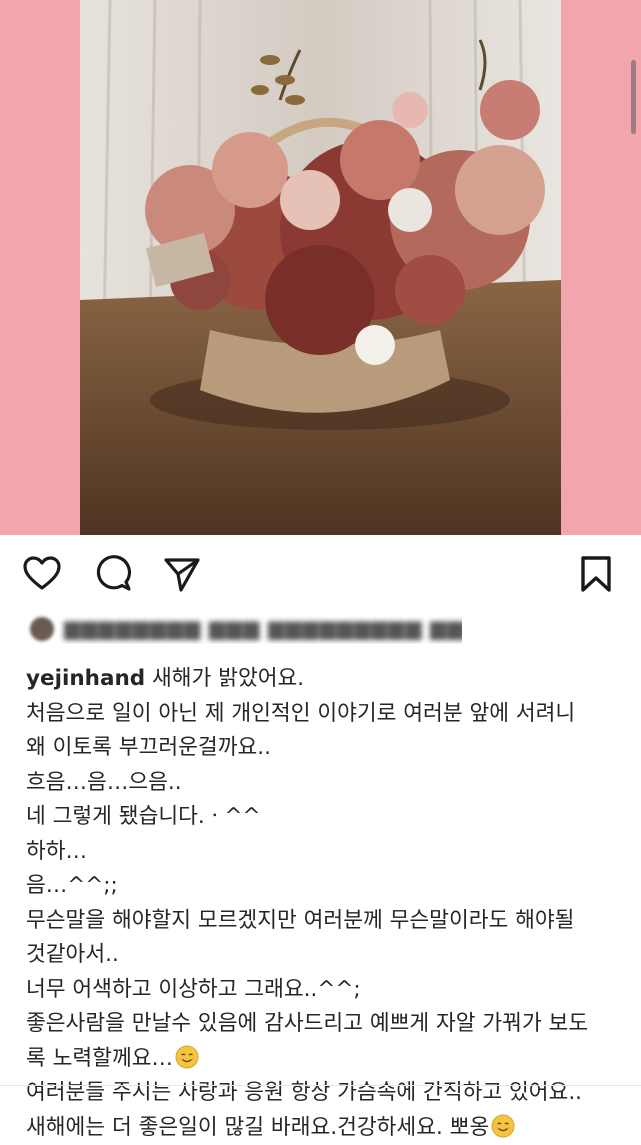 The width and height of the screenshot is (641, 1145). Describe the element at coordinates (318, 921) in the screenshot. I see `caption-line: 무슨말을 해야할지 모르겠지만 여러분께 무슨말이라도 해야될` at that location.